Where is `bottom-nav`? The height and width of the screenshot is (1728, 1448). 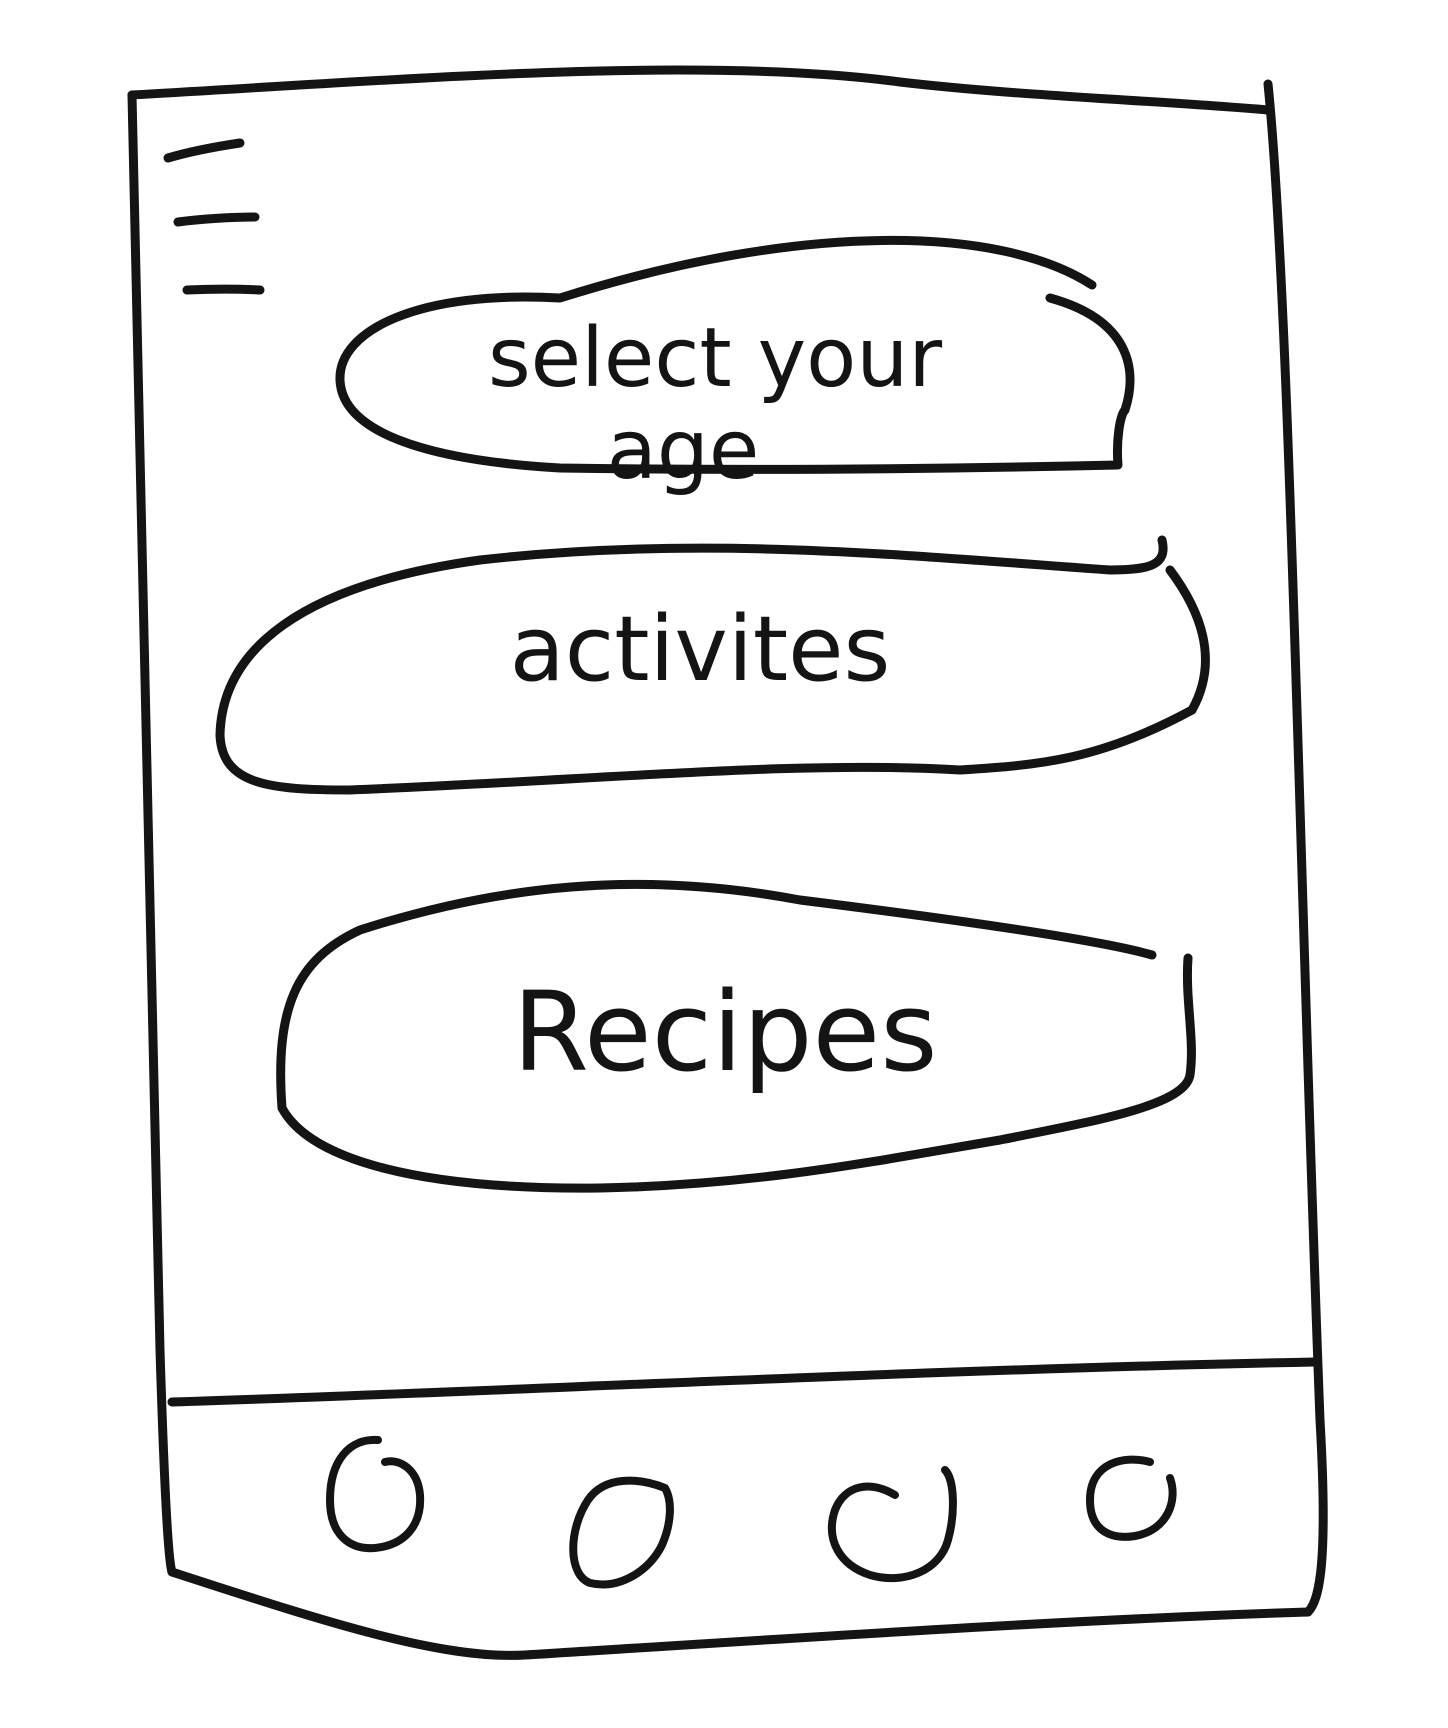 bottom-nav is located at coordinates (755, 1512).